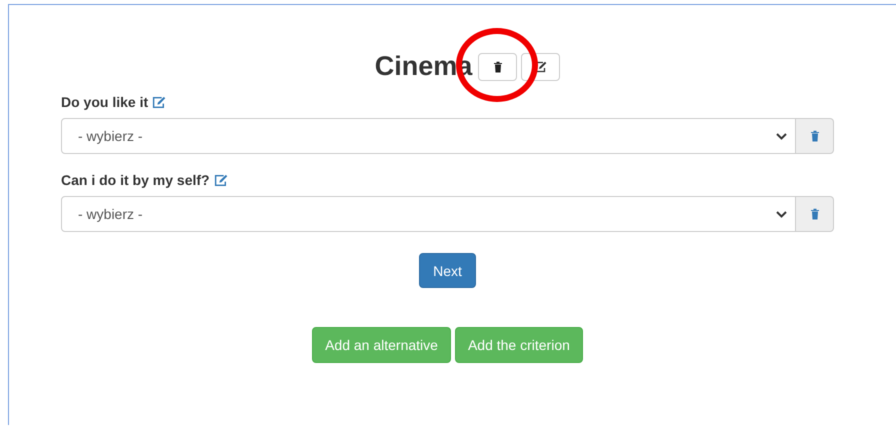 The height and width of the screenshot is (426, 896). What do you see at coordinates (447, 270) in the screenshot?
I see `next-button: Next` at bounding box center [447, 270].